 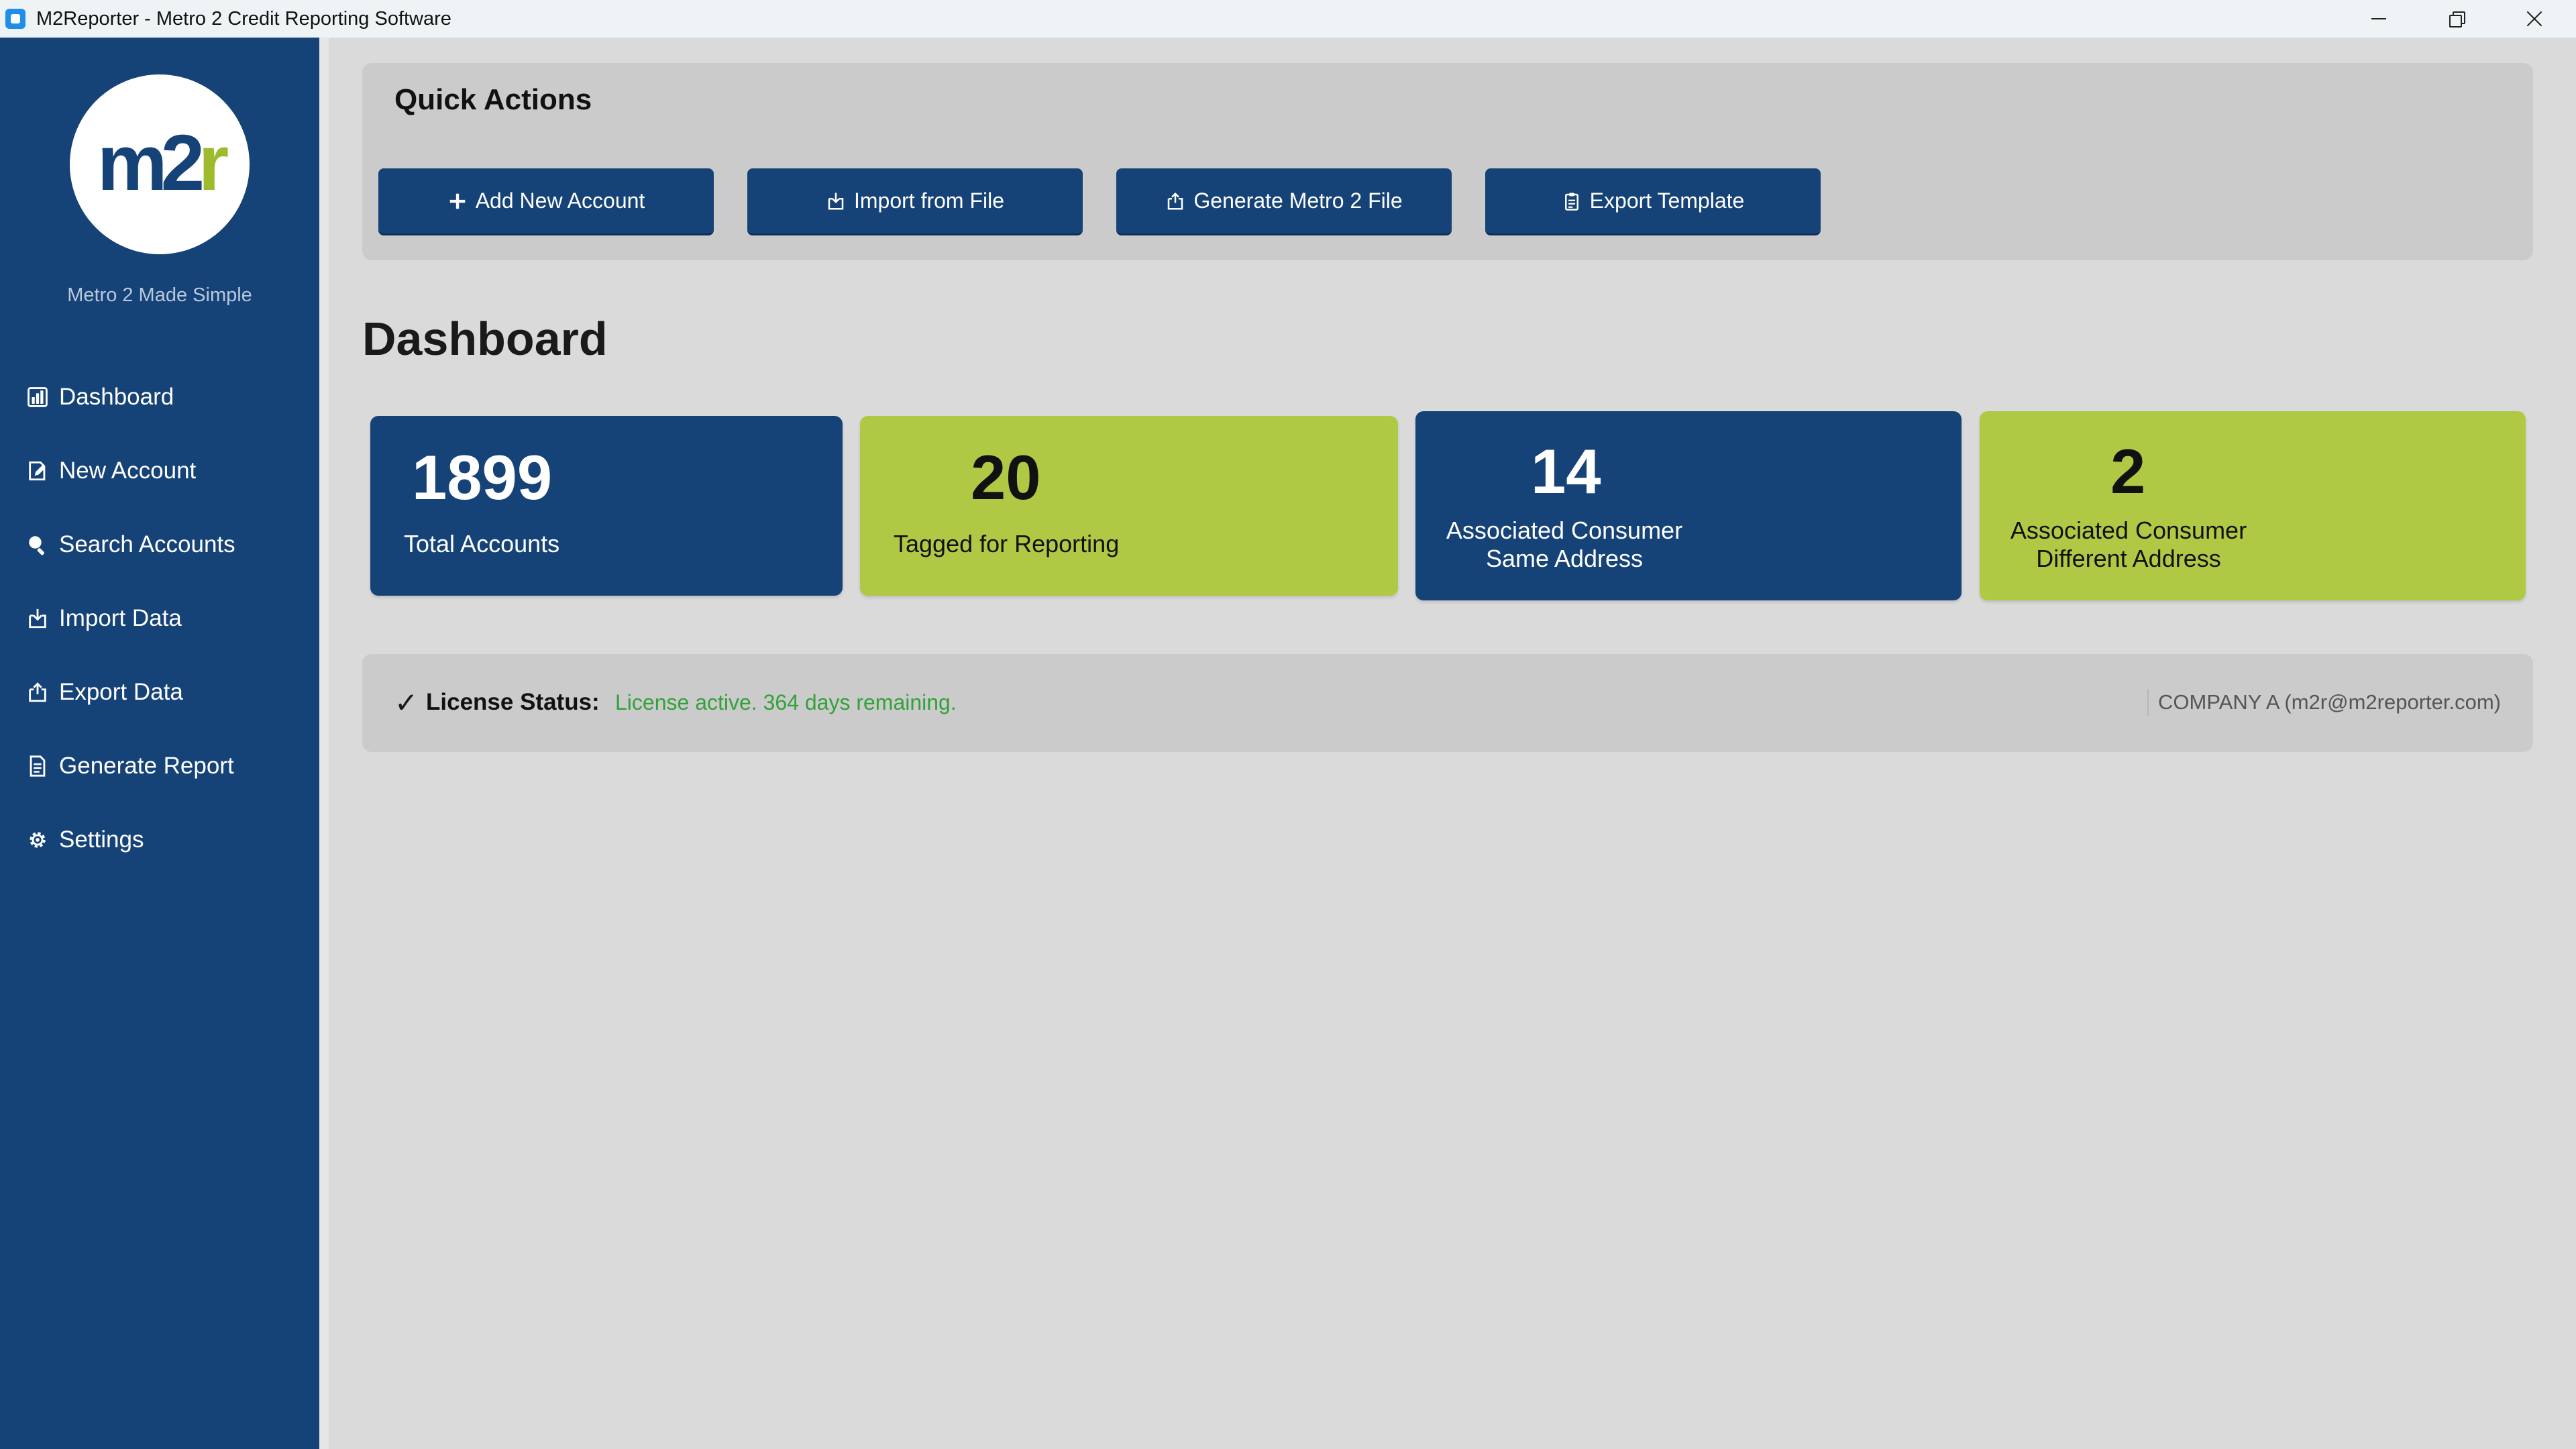 What do you see at coordinates (37, 471) in the screenshot?
I see `edit-icon` at bounding box center [37, 471].